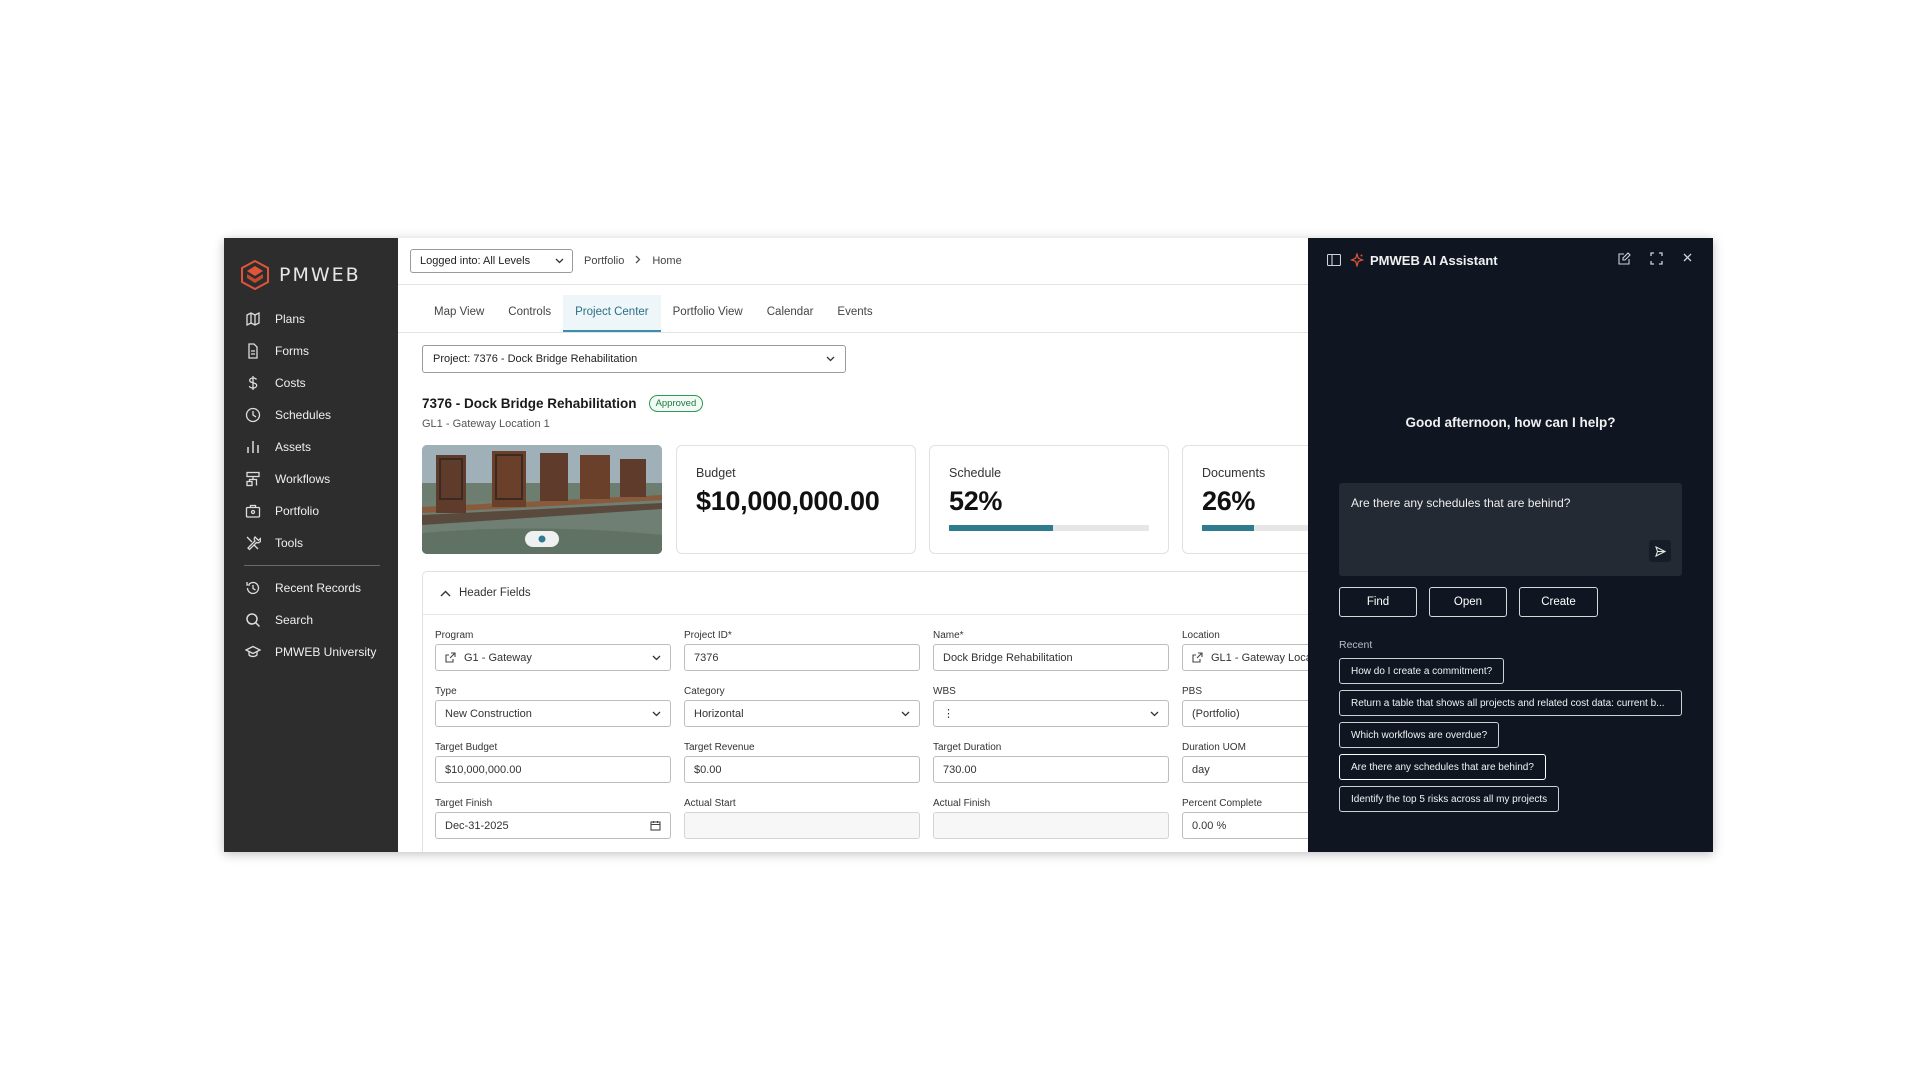 Image resolution: width=1920 pixels, height=1080 pixels. What do you see at coordinates (948, 635) in the screenshot?
I see `name-label: Name*` at bounding box center [948, 635].